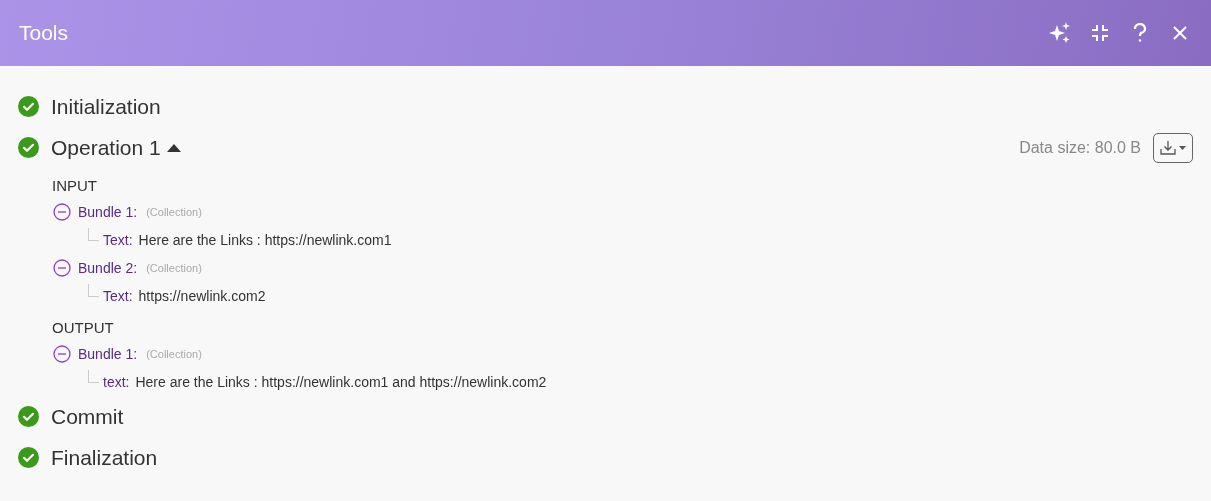 This screenshot has height=501, width=1211. Describe the element at coordinates (1182, 147) in the screenshot. I see `caret-down-icon` at that location.